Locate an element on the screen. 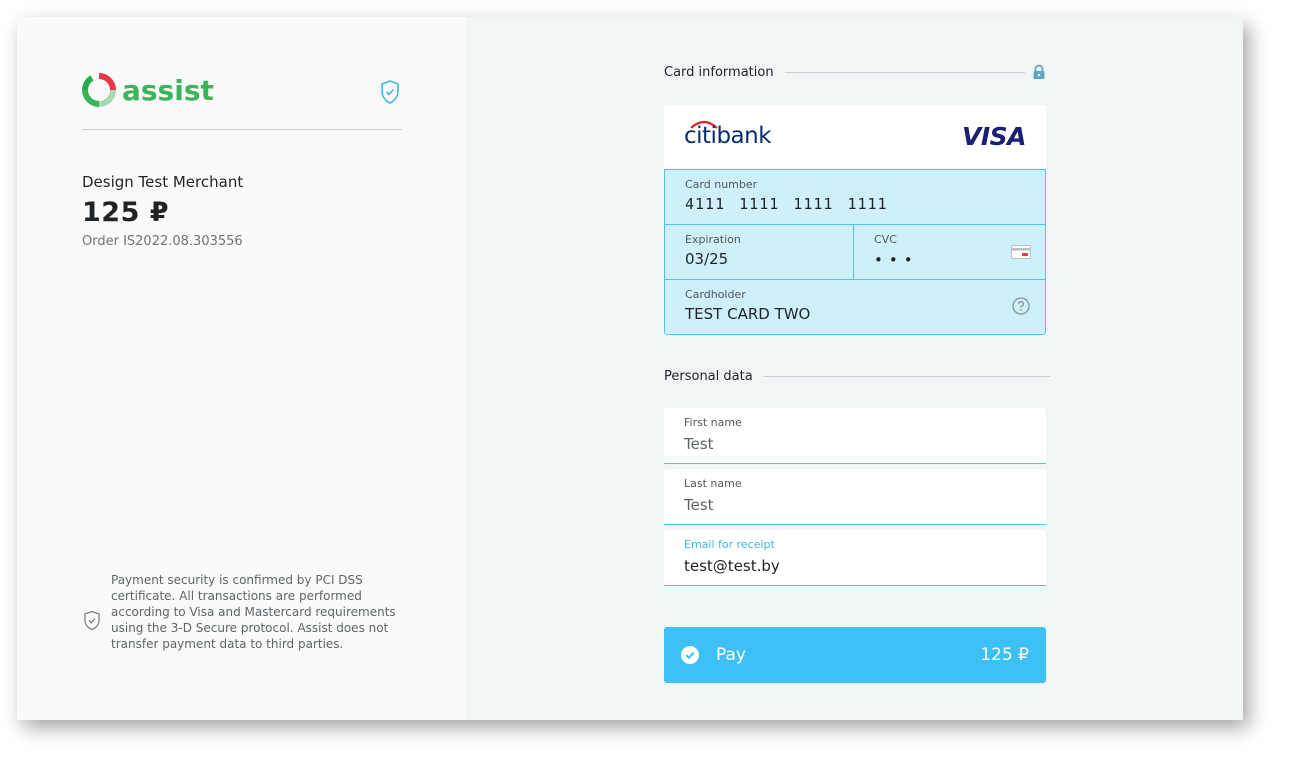 This screenshot has width=1291, height=768. assist-logo: assist is located at coordinates (148, 90).